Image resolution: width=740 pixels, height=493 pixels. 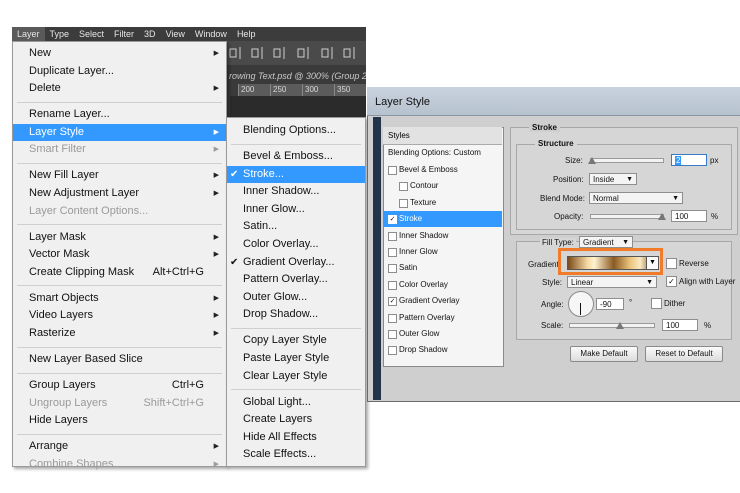 I want to click on menubar-view: View, so click(x=175, y=34).